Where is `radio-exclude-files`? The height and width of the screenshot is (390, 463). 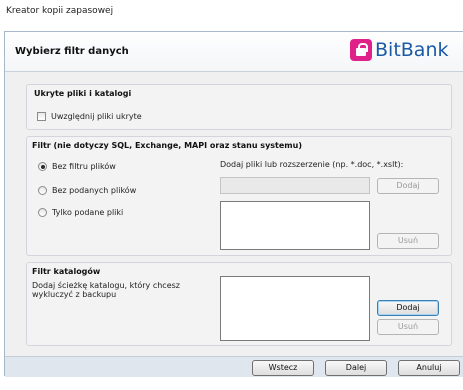 radio-exclude-files is located at coordinates (42, 190).